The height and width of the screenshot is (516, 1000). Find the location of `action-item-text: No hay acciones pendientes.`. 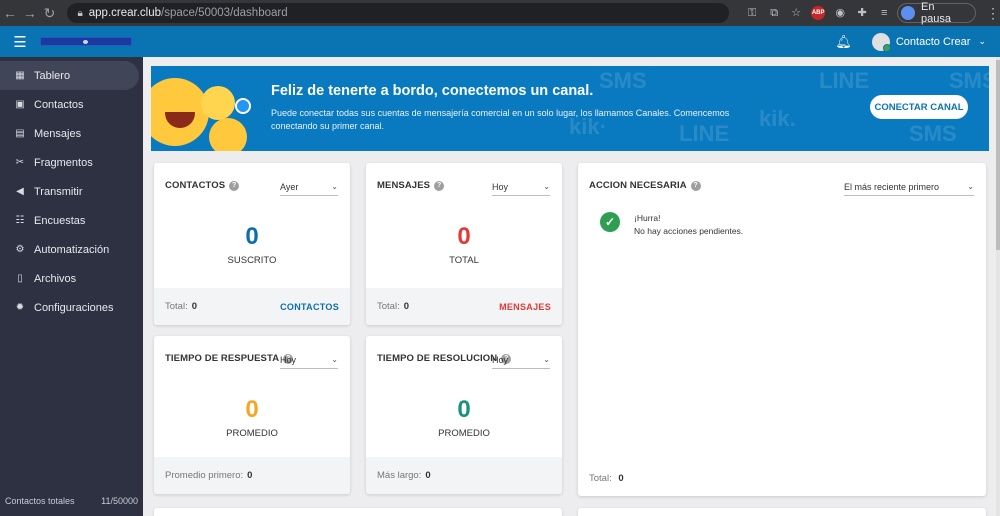

action-item-text: No hay acciones pendientes. is located at coordinates (689, 231).